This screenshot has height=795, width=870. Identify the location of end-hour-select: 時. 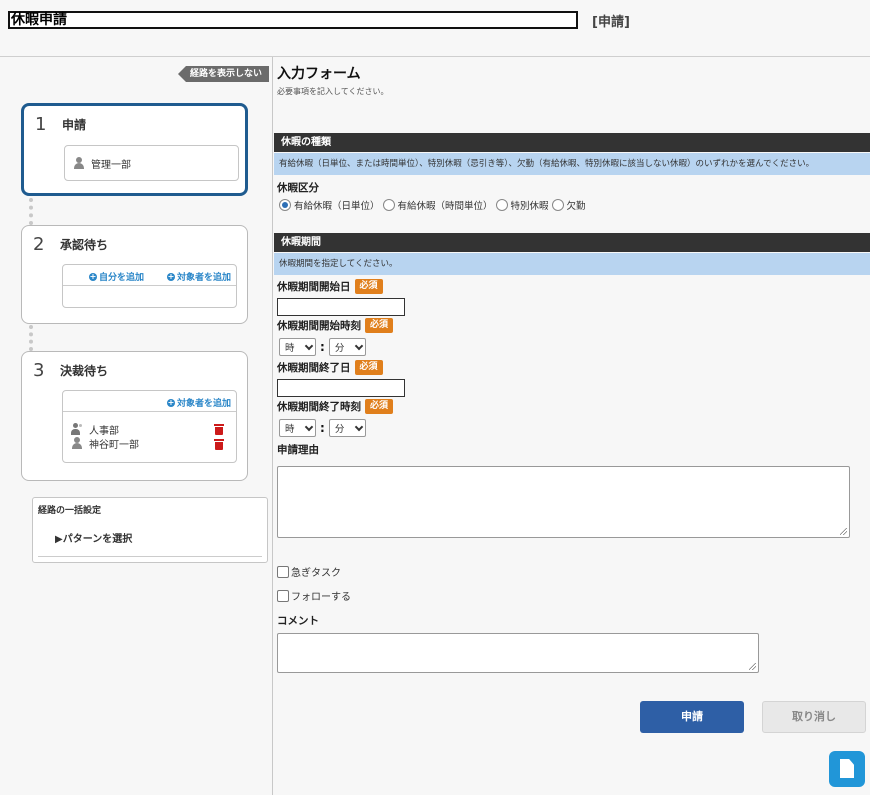
(297, 428).